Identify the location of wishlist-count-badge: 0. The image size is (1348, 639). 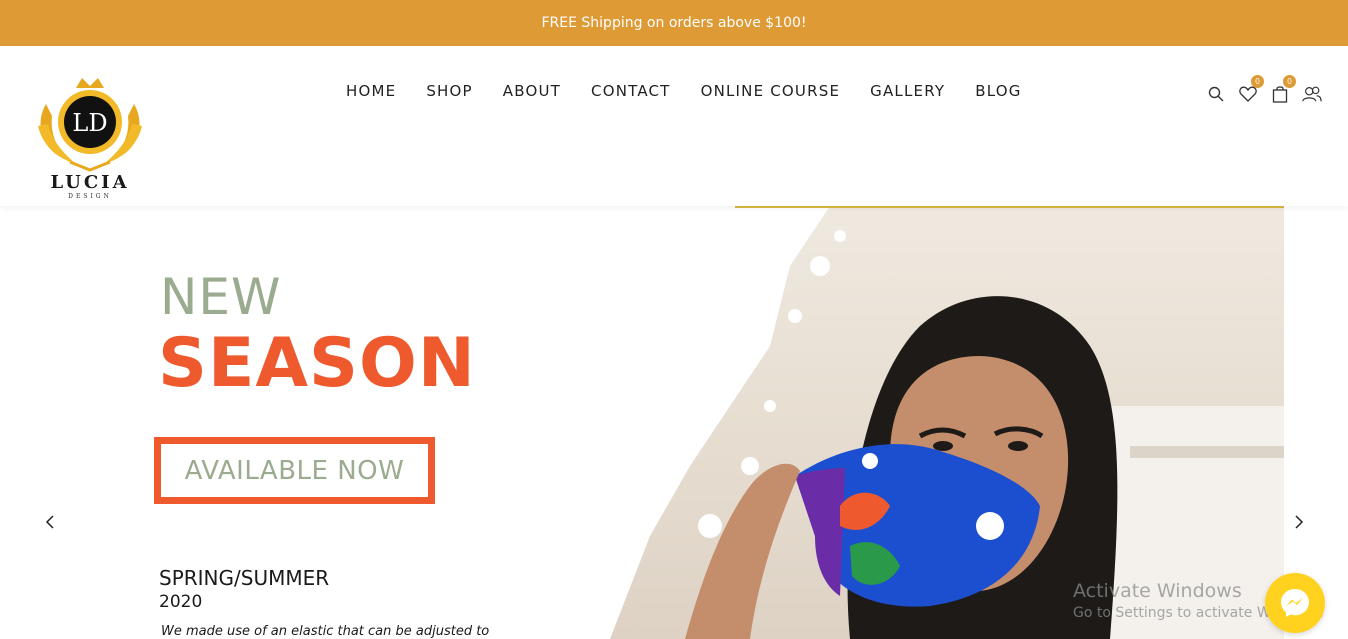
(1257, 81).